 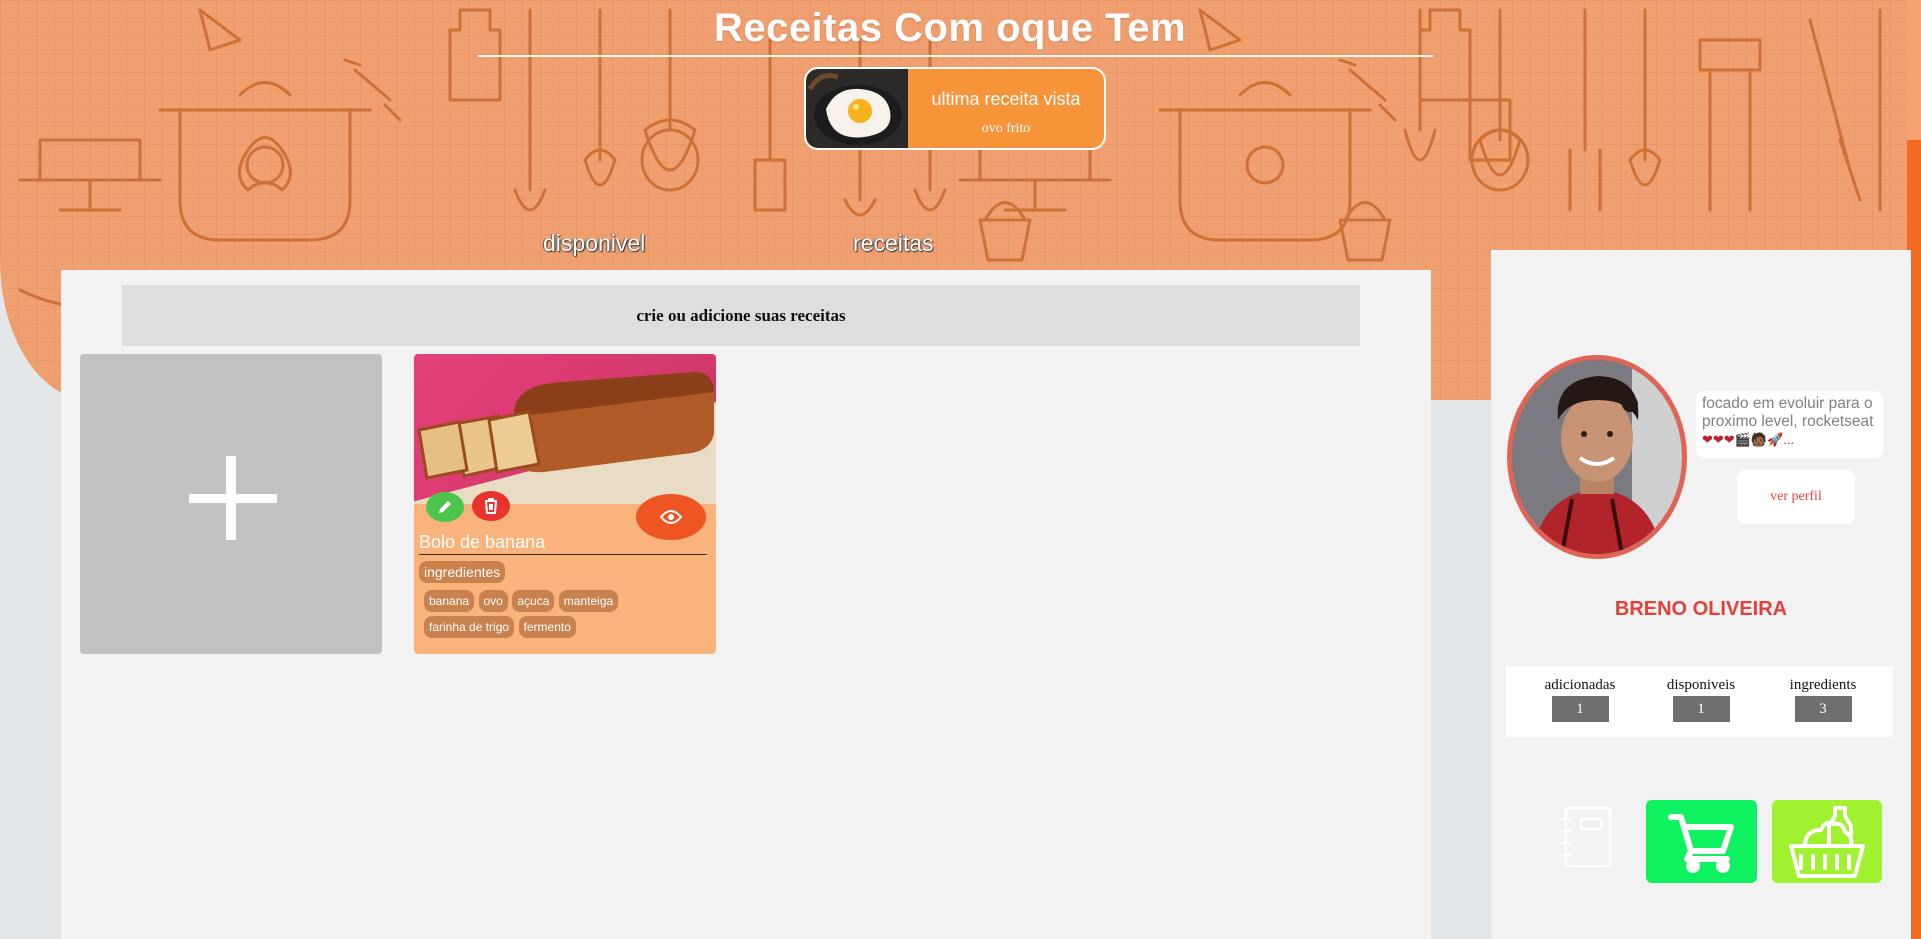 What do you see at coordinates (857, 108) in the screenshot?
I see `fried-egg-image` at bounding box center [857, 108].